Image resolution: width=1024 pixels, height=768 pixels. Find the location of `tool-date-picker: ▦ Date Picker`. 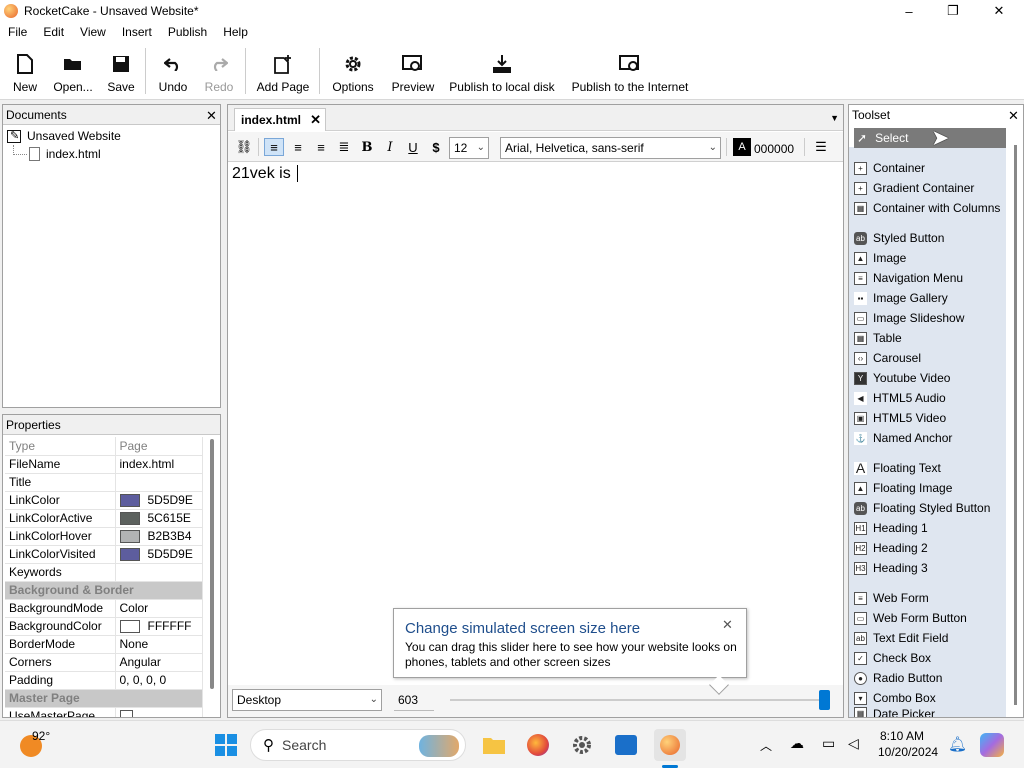

tool-date-picker: ▦ Date Picker is located at coordinates (930, 712).